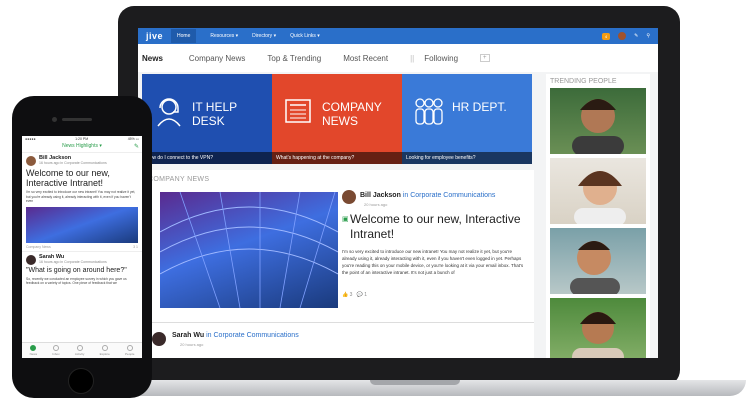 This screenshot has height=402, width=748. What do you see at coordinates (154, 36) in the screenshot?
I see `jive-logo: jive` at bounding box center [154, 36].